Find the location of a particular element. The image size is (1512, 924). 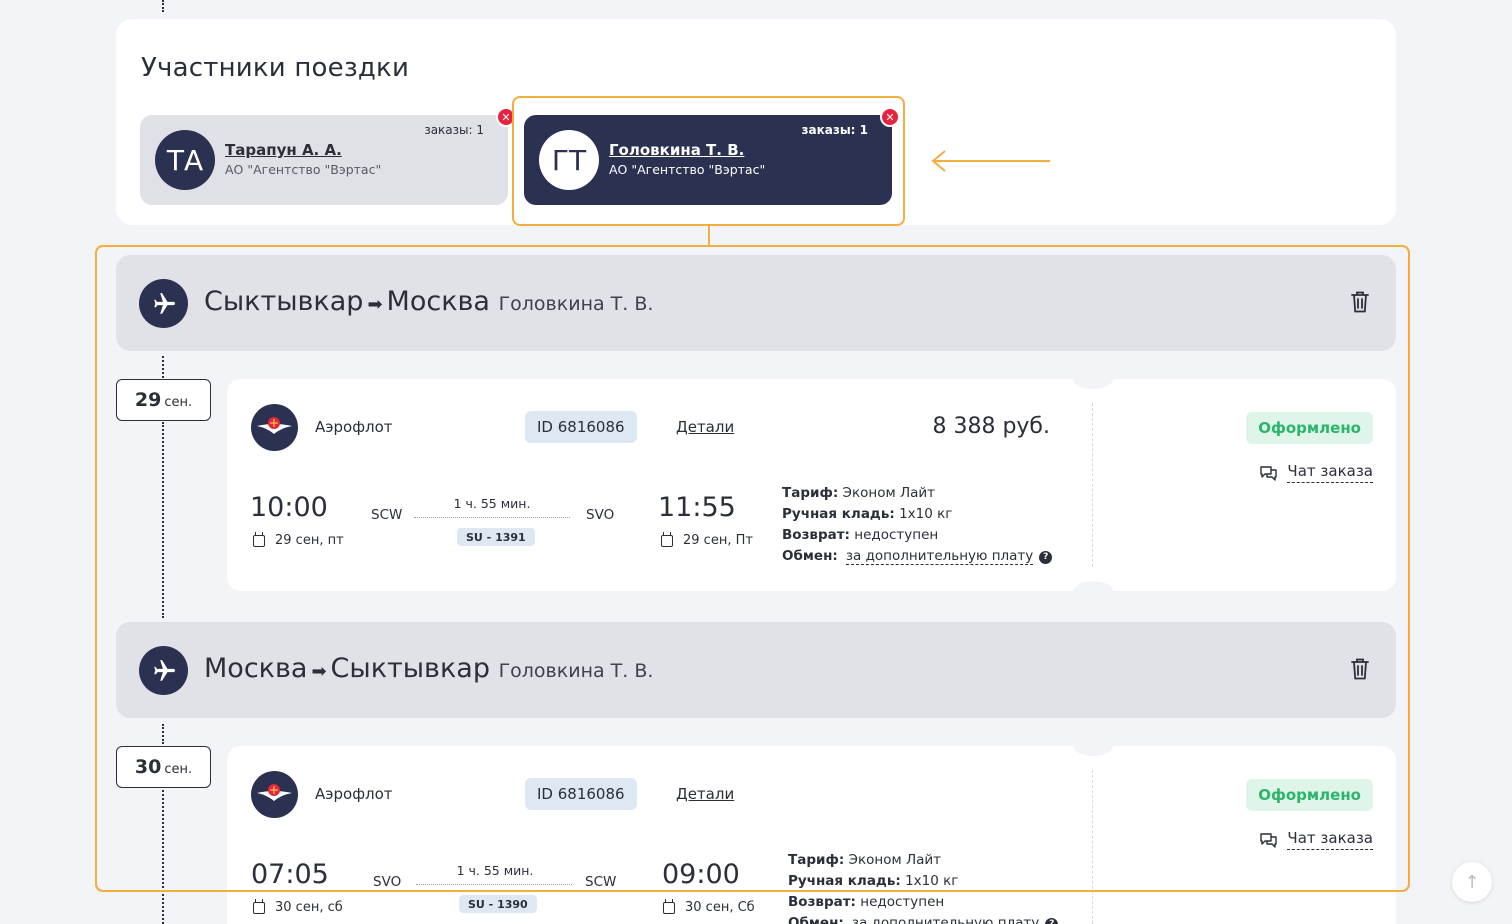

timeline-line is located at coordinates (163, 6).